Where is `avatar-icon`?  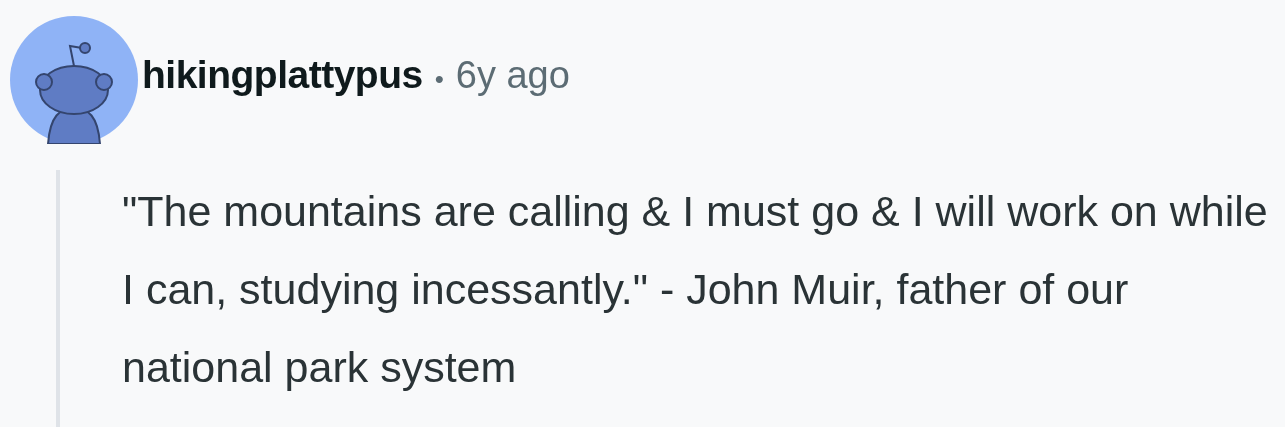 avatar-icon is located at coordinates (74, 80).